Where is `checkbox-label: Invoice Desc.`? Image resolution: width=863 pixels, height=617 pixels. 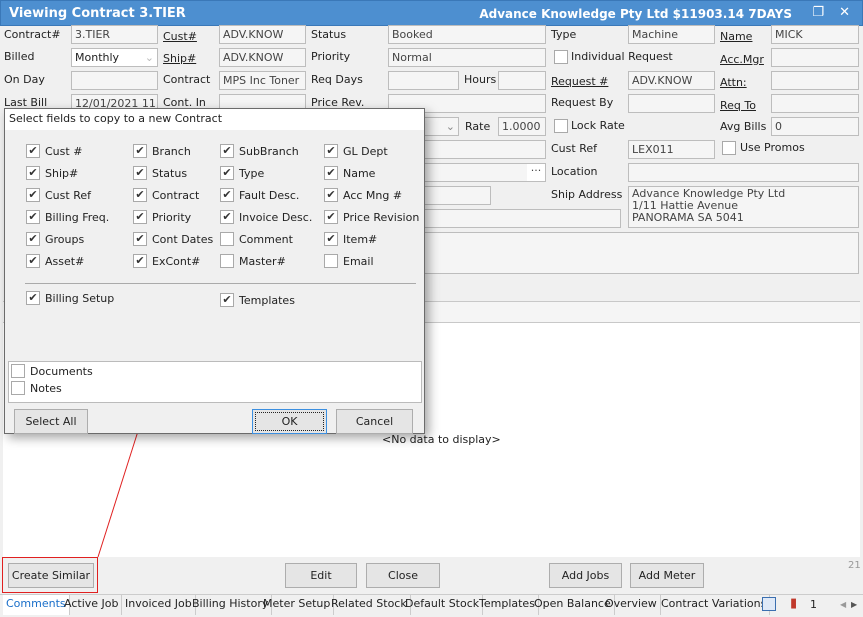 checkbox-label: Invoice Desc. is located at coordinates (276, 217).